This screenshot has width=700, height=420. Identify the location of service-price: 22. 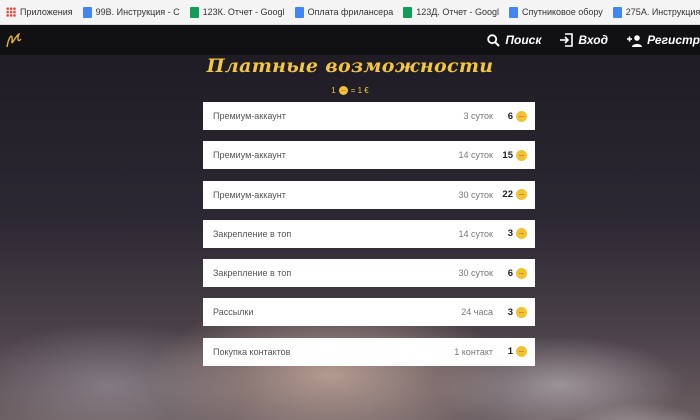
(507, 195).